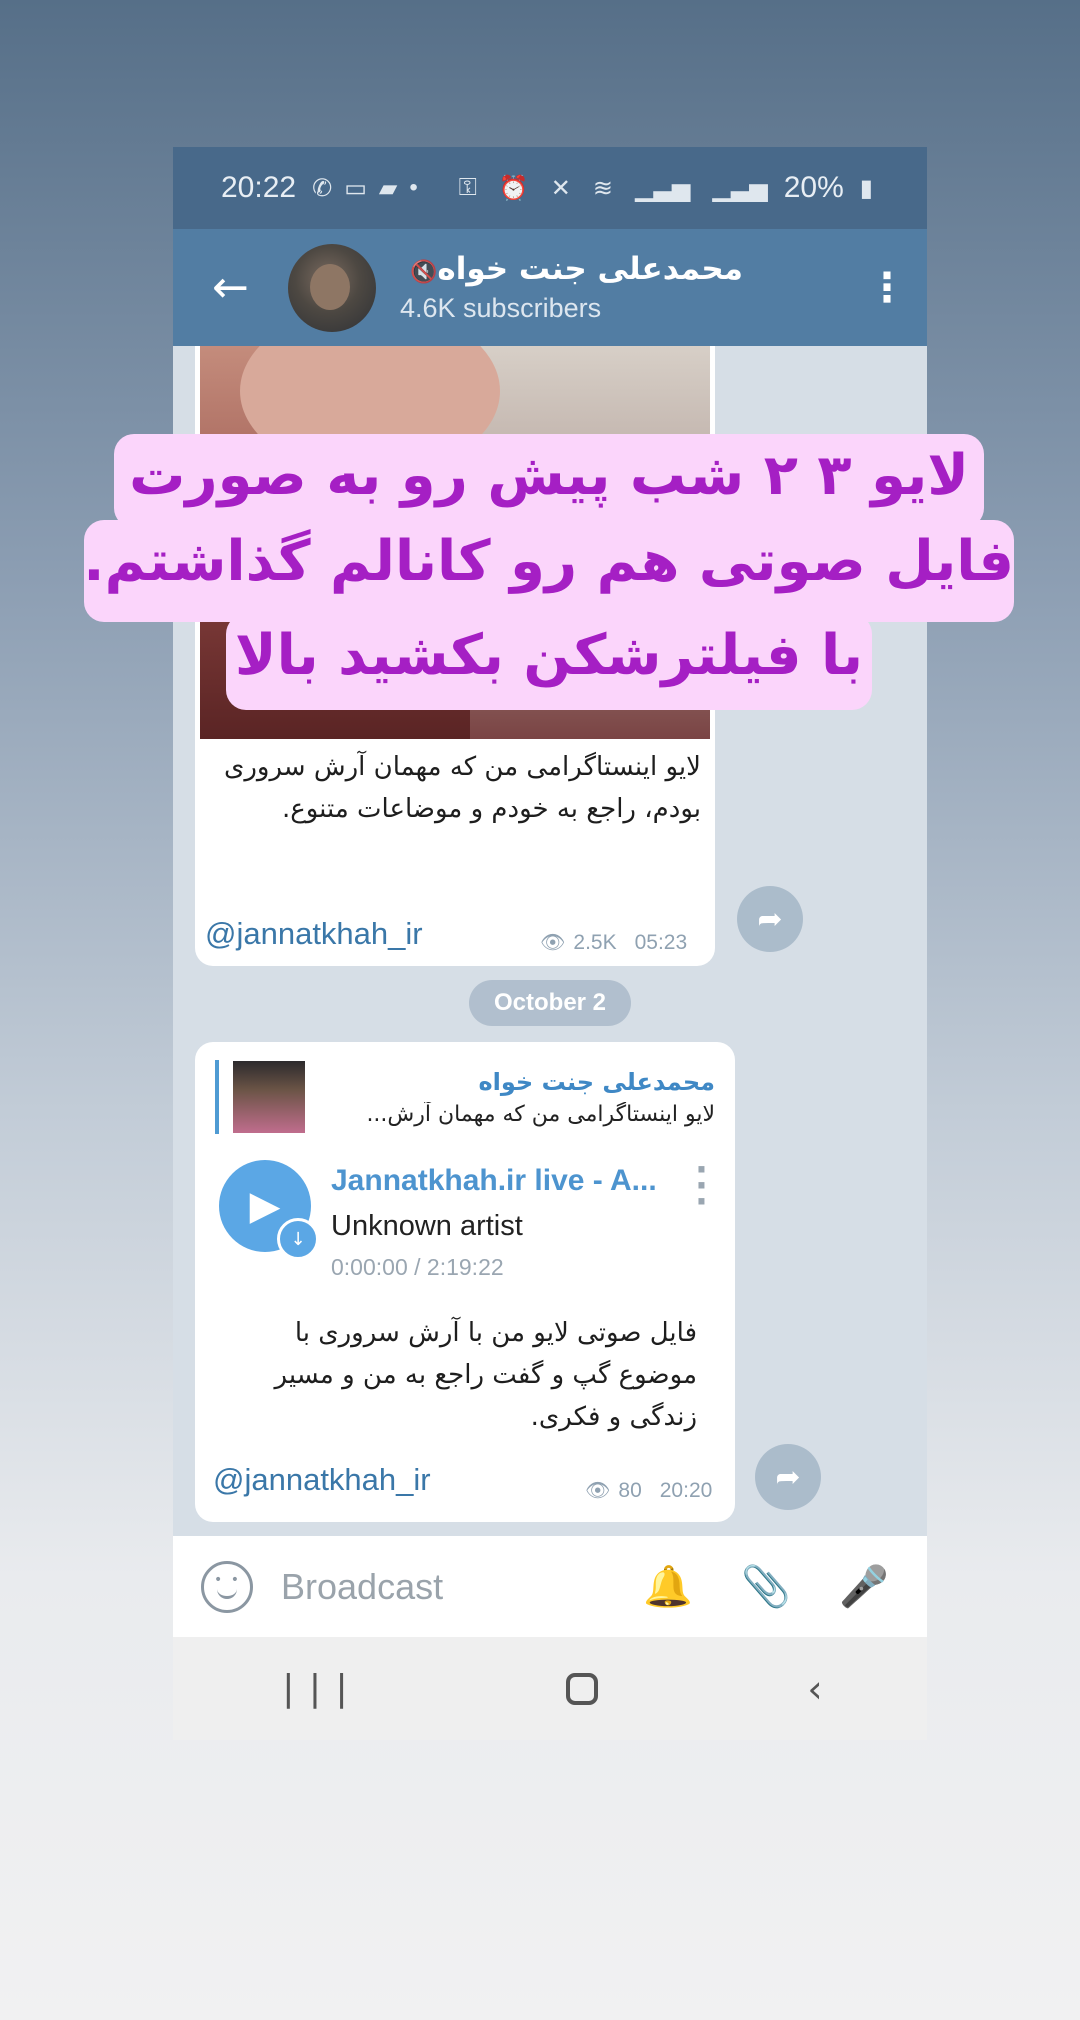 Image resolution: width=1080 pixels, height=2020 pixels. What do you see at coordinates (550, 1688) in the screenshot?
I see `system-navbar: ||| ‹` at bounding box center [550, 1688].